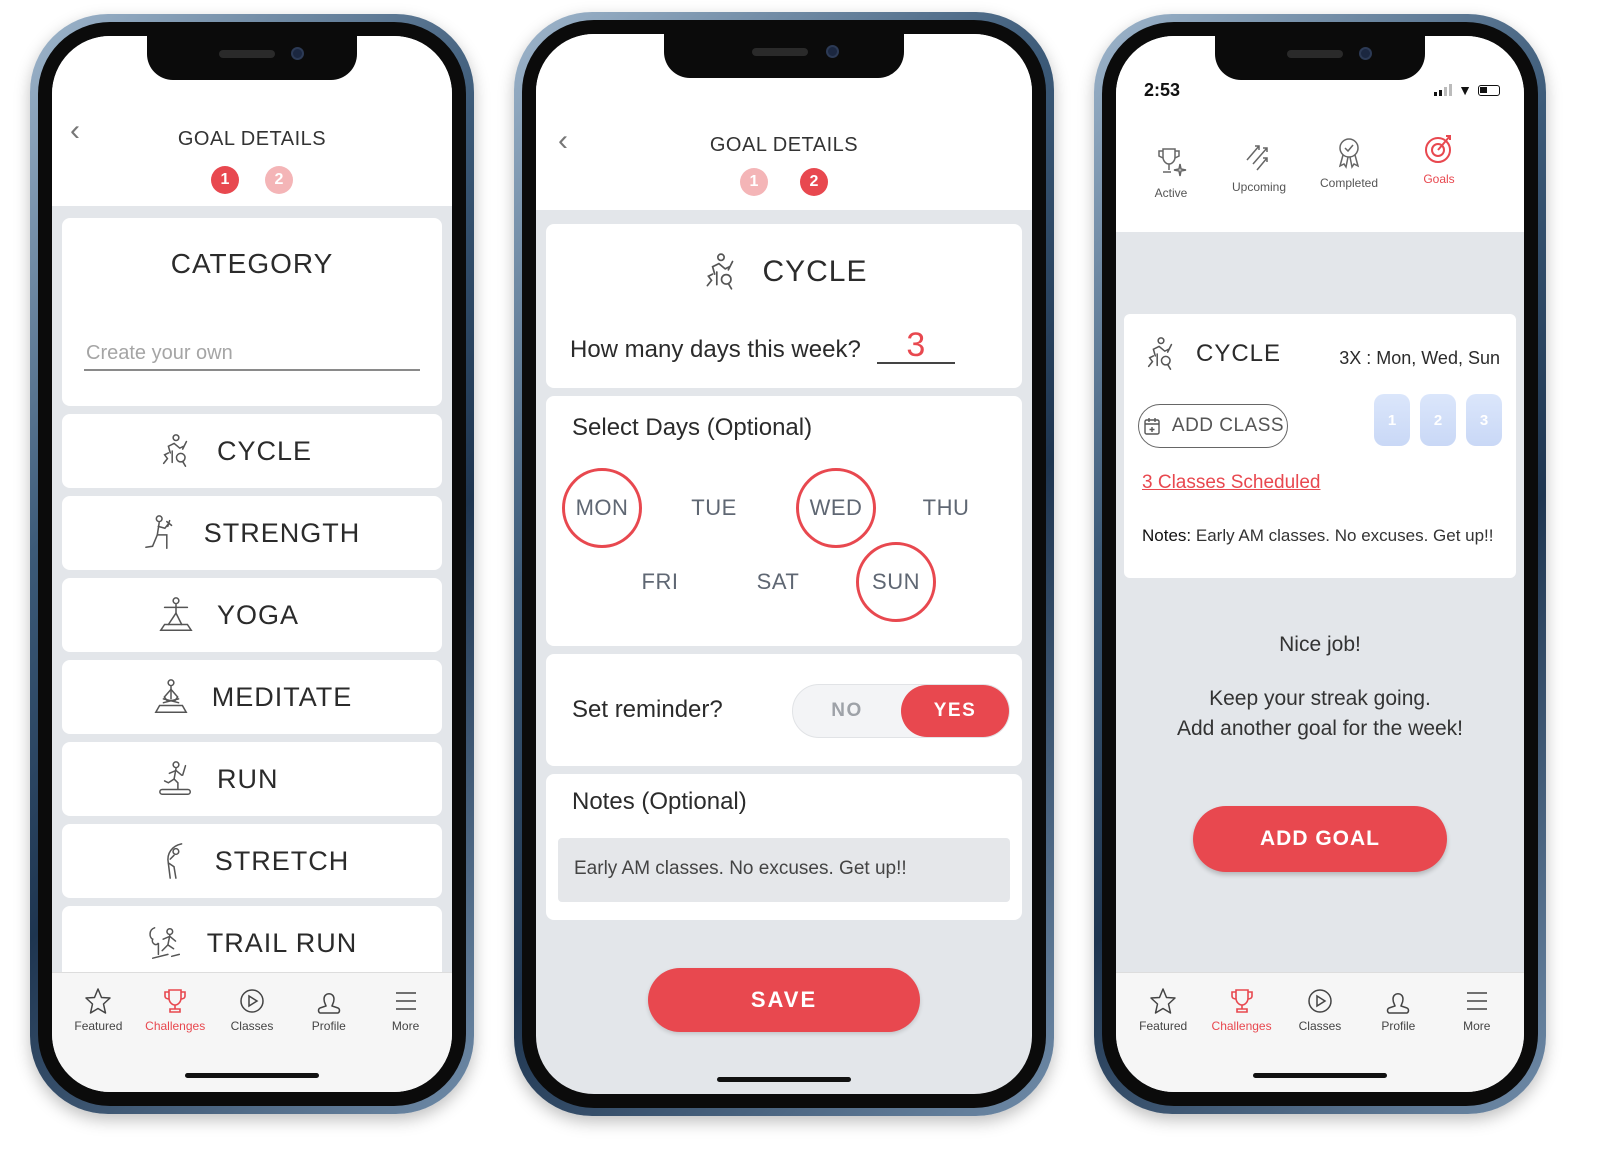 The image size is (1610, 1158). I want to click on tab-completed: Completed, so click(1349, 163).